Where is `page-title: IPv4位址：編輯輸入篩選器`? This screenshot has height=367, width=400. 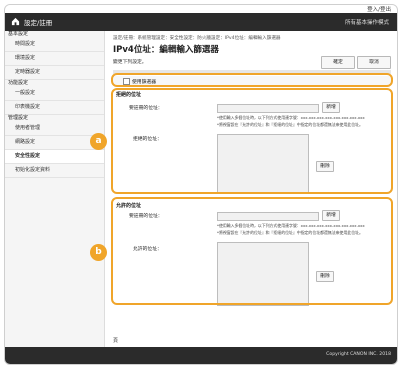 page-title: IPv4位址：編輯輸入篩選器 is located at coordinates (166, 50).